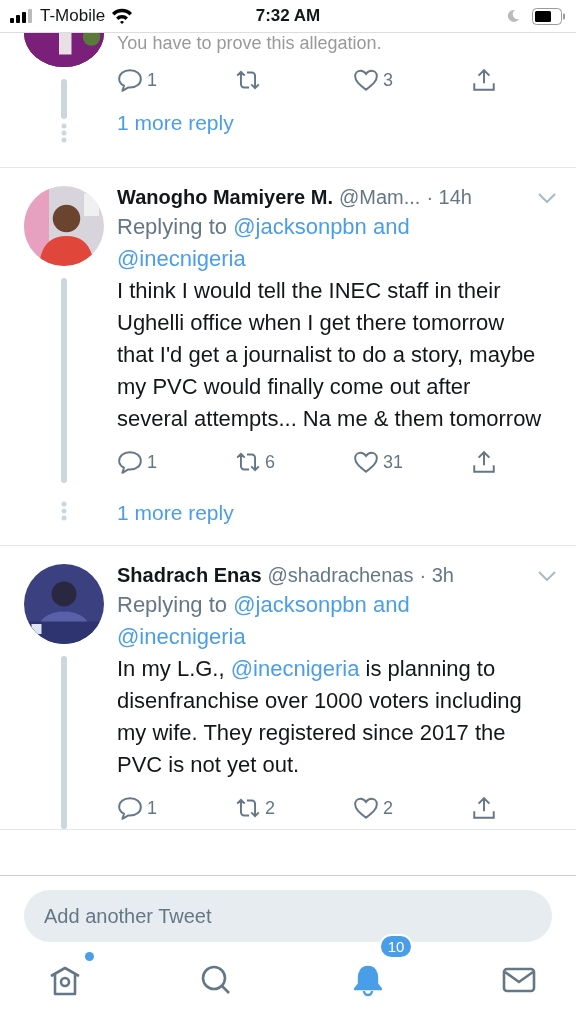  I want to click on moon-icon, so click(513, 16).